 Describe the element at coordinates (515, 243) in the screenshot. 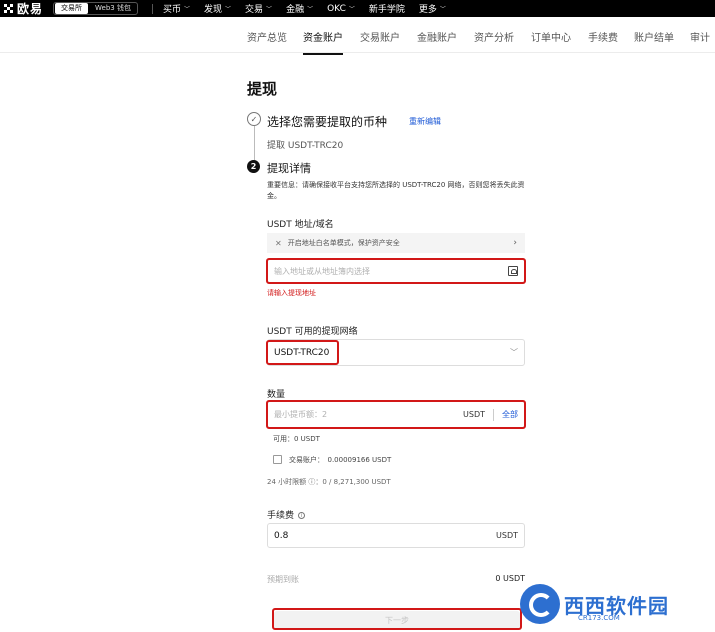

I see `chevron-right-icon: ›` at that location.